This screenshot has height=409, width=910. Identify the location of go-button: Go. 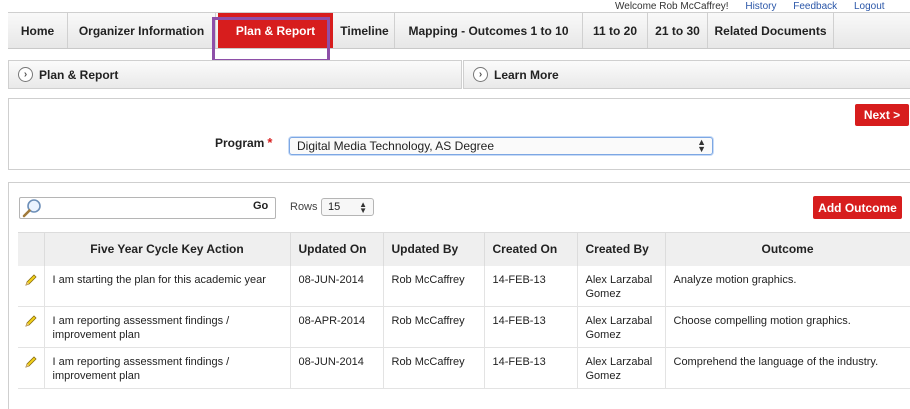
(260, 206).